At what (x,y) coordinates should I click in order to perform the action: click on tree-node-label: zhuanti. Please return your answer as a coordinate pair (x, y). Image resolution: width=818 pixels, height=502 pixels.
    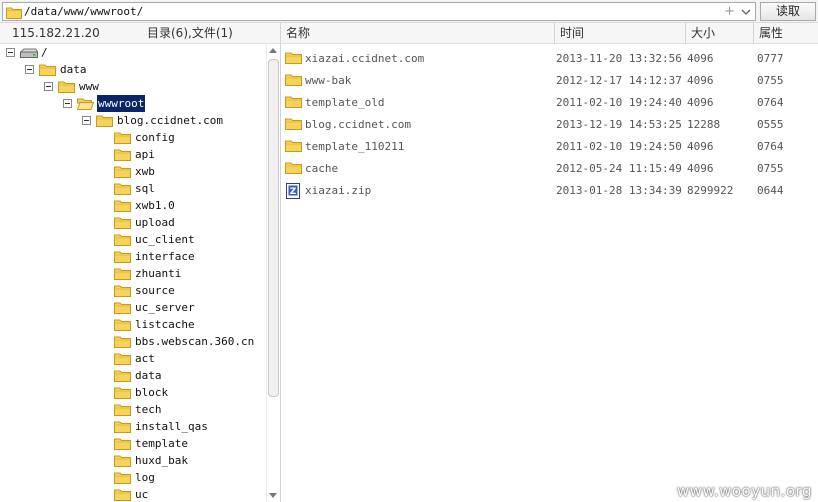
    Looking at the image, I should click on (158, 273).